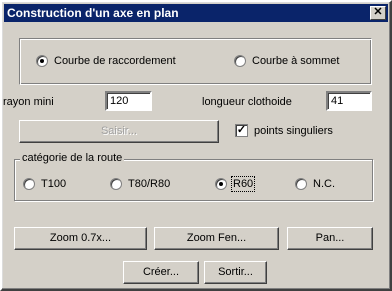  Describe the element at coordinates (378, 13) in the screenshot. I see `close-button: ✕` at that location.